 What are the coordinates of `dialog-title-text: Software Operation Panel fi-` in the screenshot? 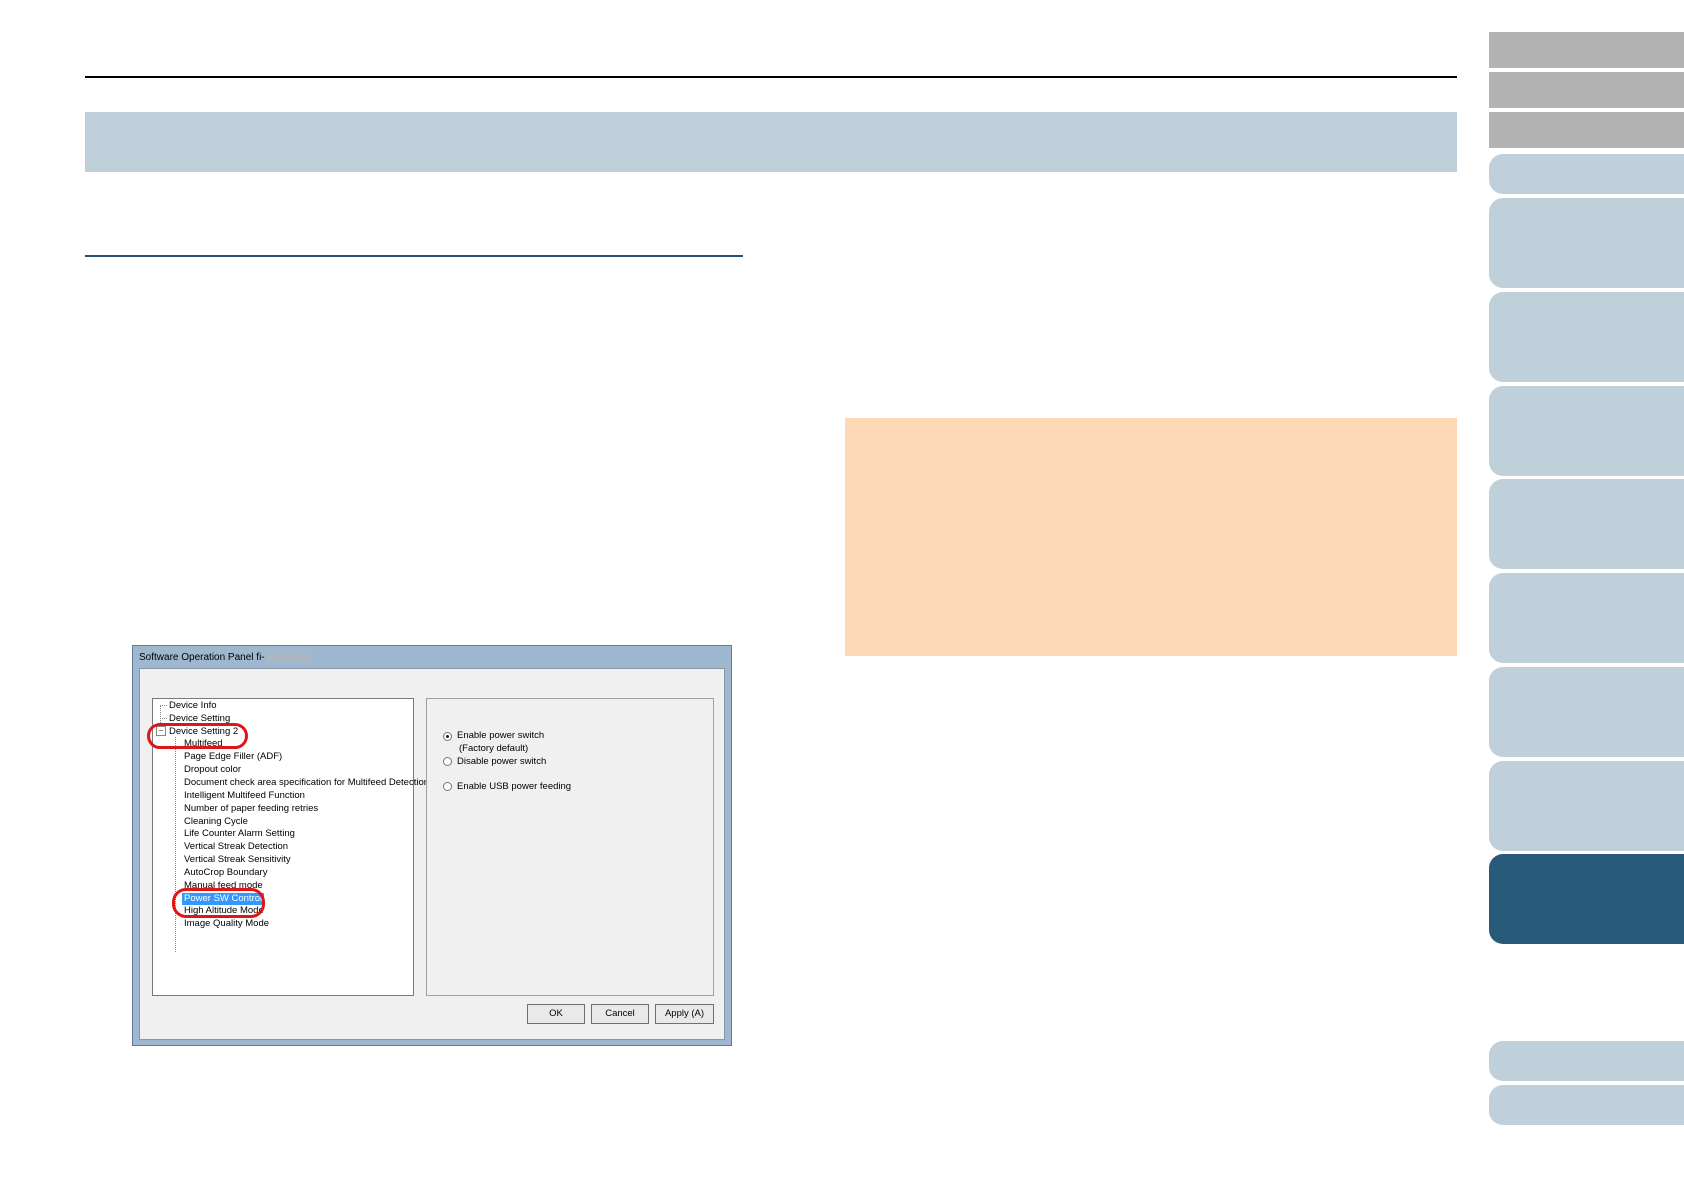 It's located at (202, 657).